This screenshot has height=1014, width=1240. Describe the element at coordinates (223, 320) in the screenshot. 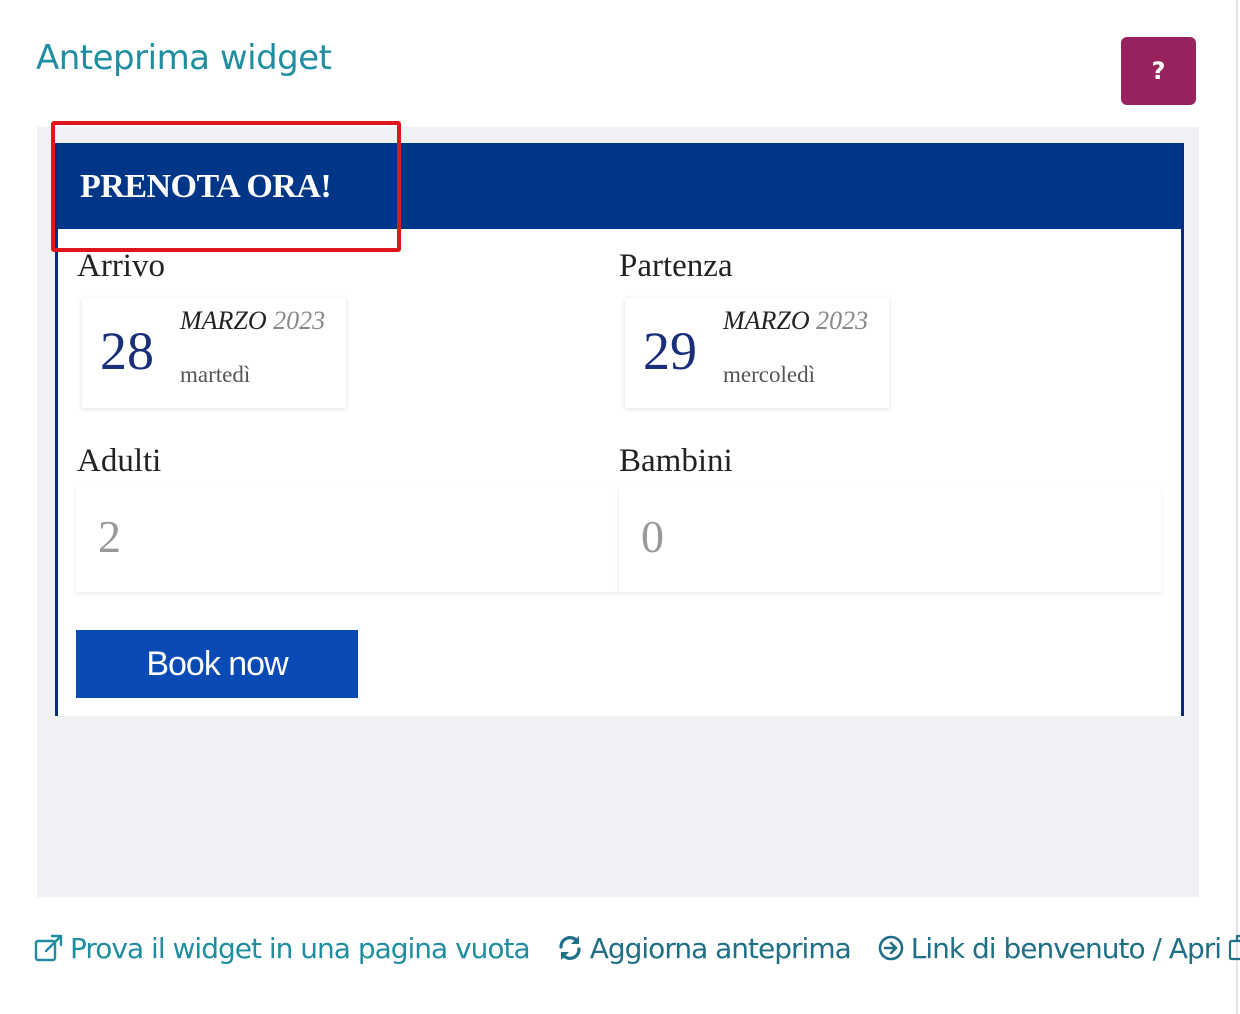

I see `arrival-month: MARZO` at that location.